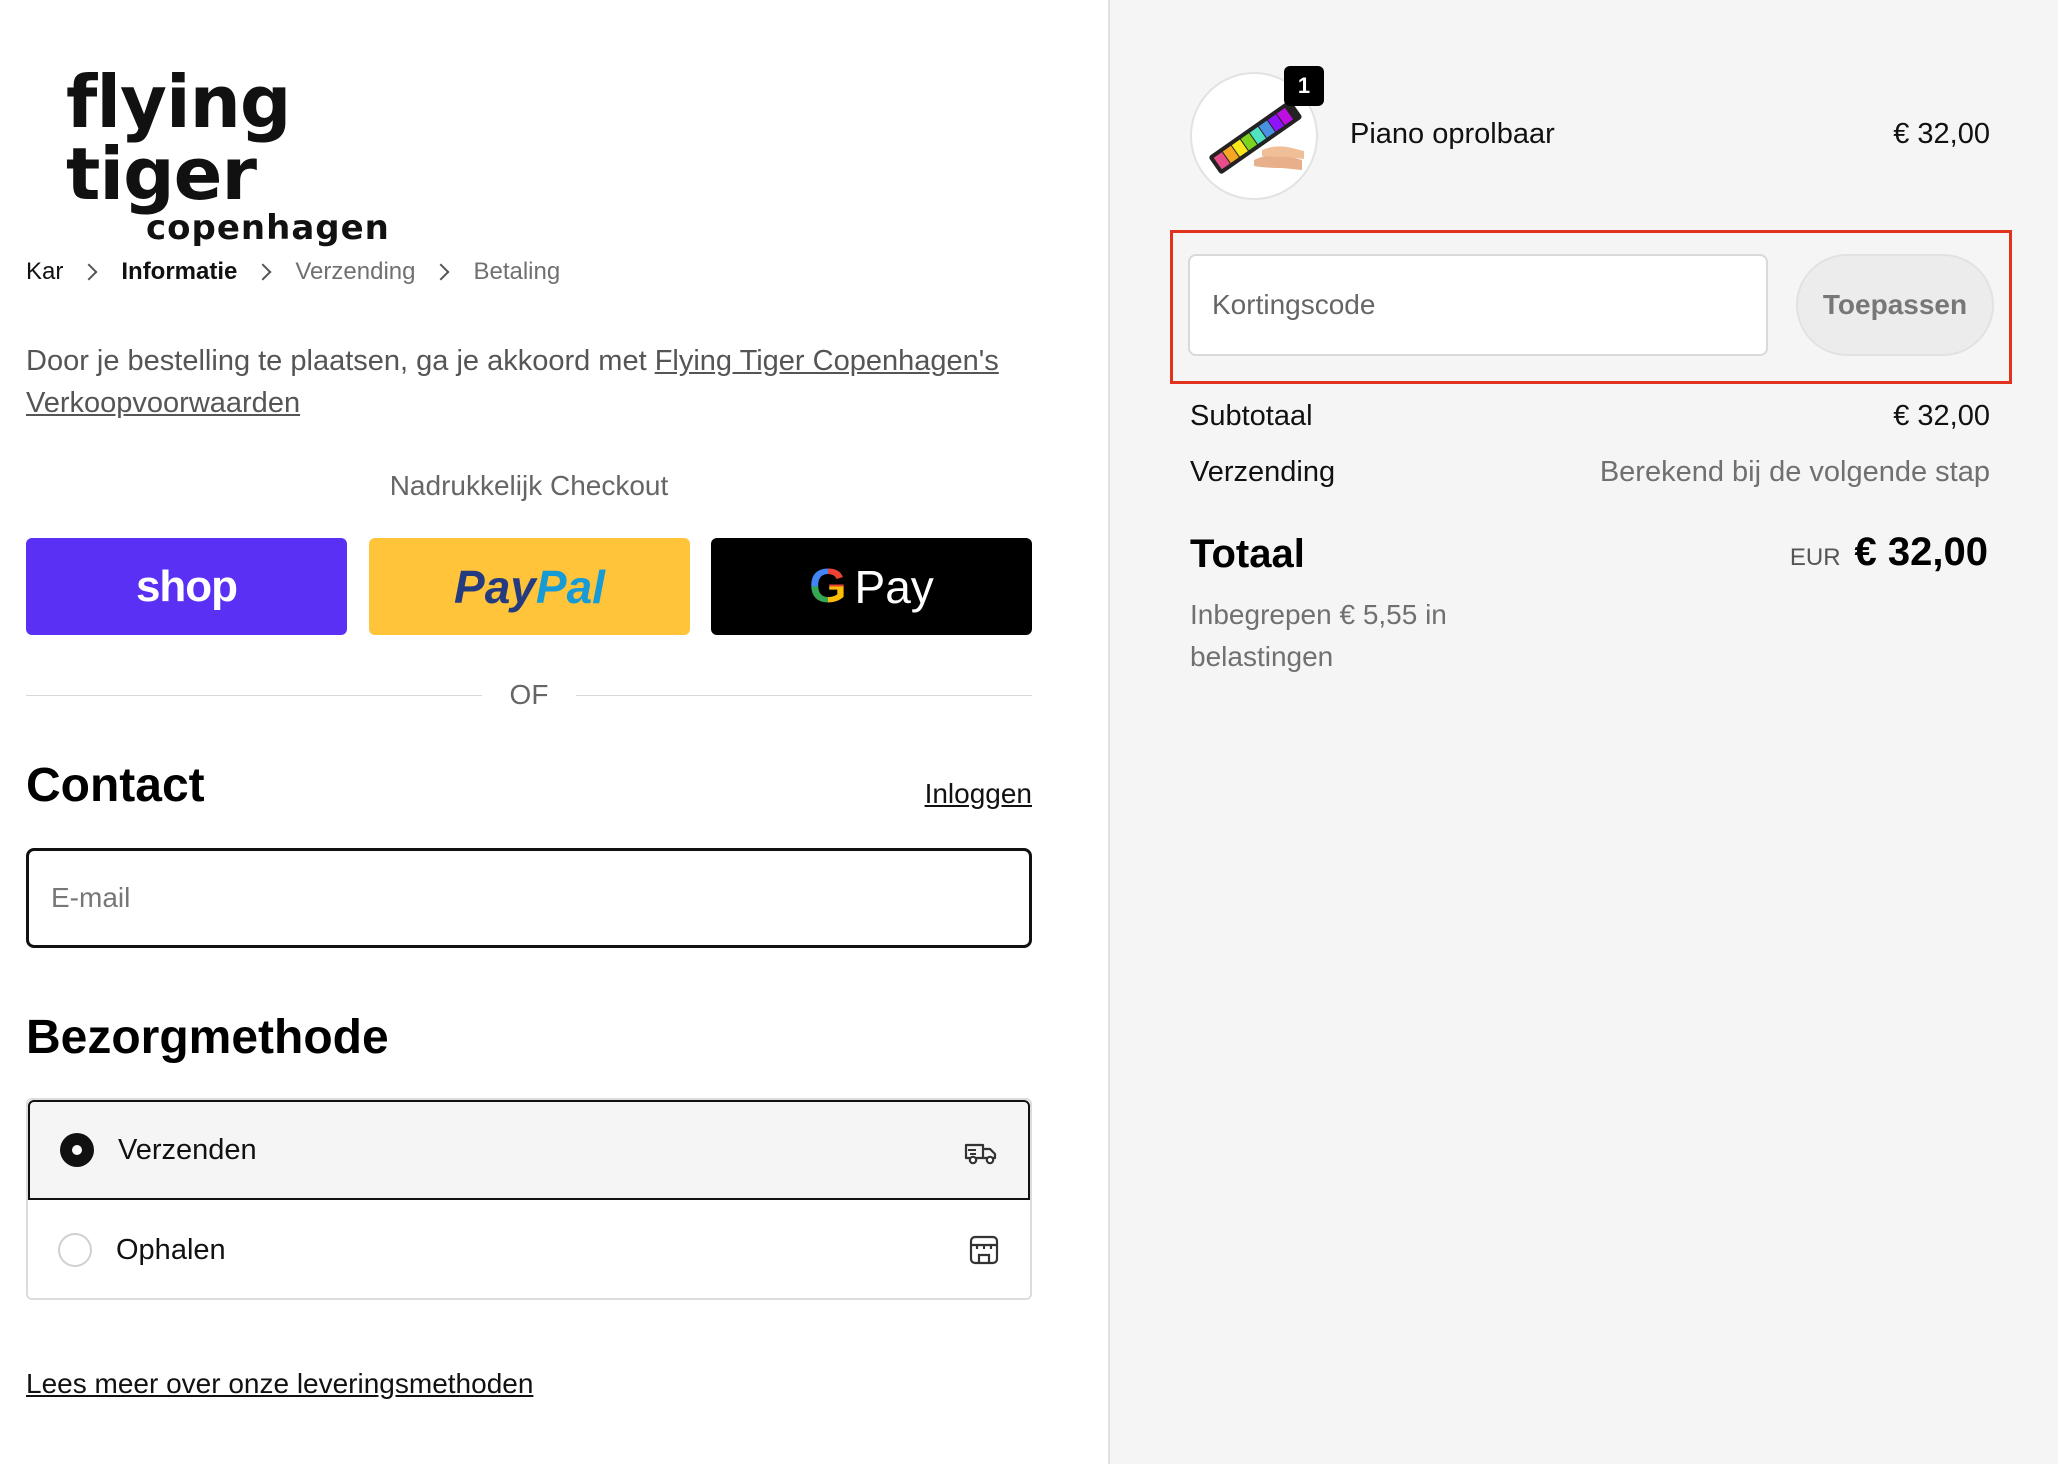  What do you see at coordinates (75, 1250) in the screenshot?
I see `radio-unselected` at bounding box center [75, 1250].